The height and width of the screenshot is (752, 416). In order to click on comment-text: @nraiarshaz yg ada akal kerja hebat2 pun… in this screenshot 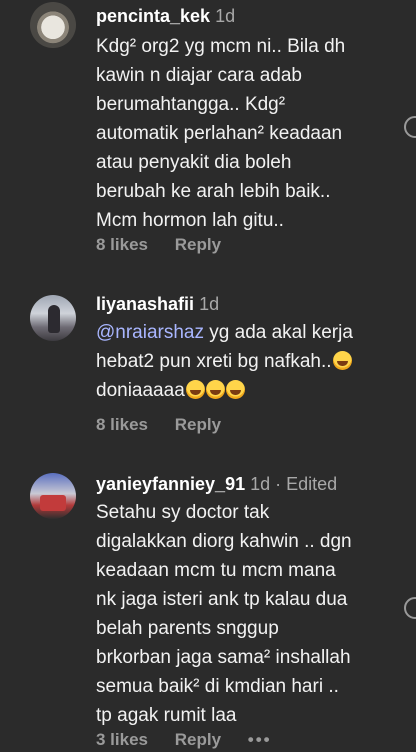, I will do `click(246, 361)`.